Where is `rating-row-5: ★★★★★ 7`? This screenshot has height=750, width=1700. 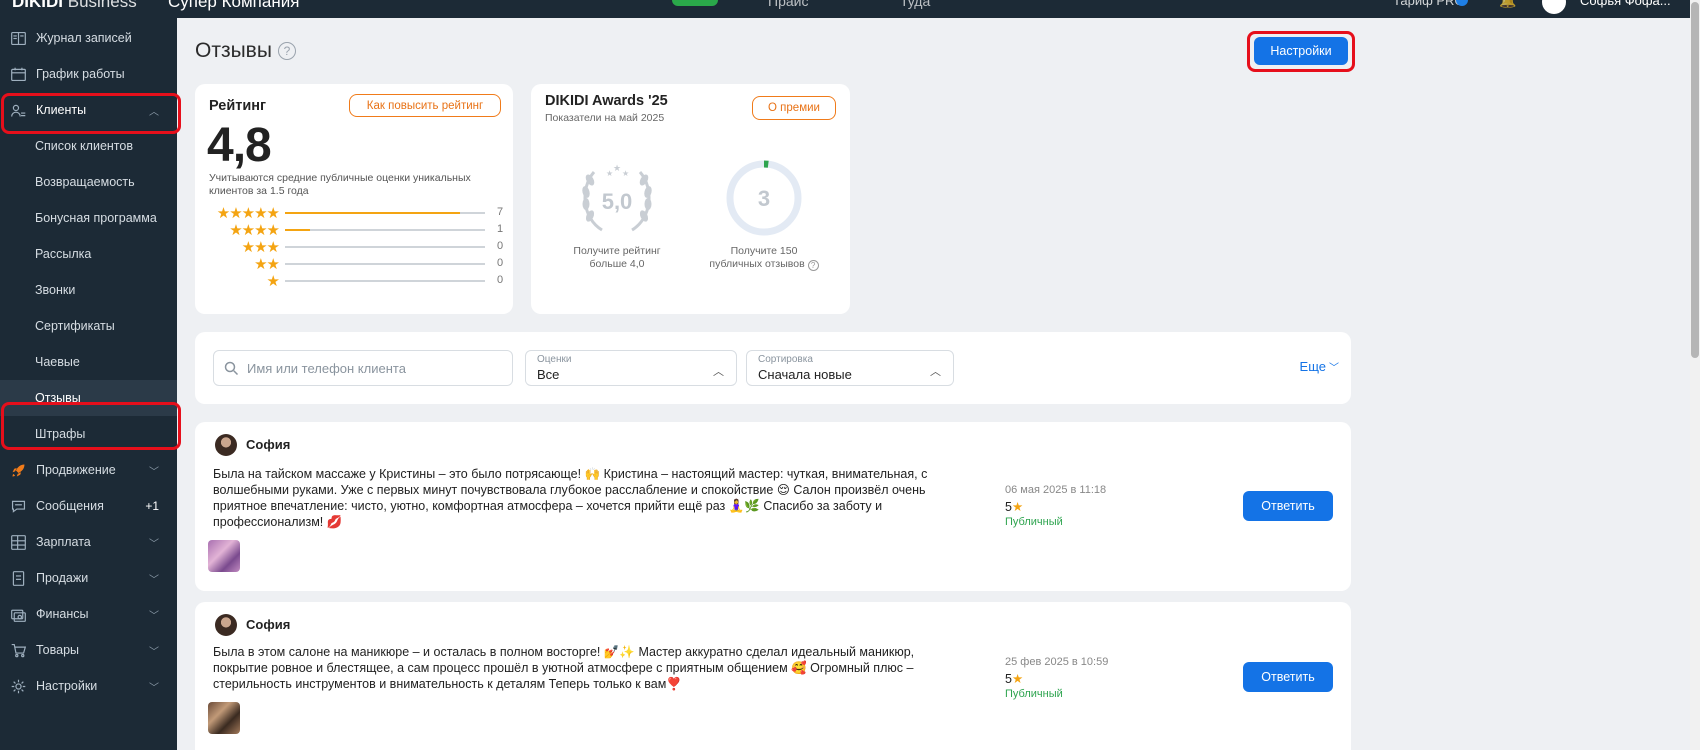
rating-row-5: ★★★★★ 7 is located at coordinates (356, 213).